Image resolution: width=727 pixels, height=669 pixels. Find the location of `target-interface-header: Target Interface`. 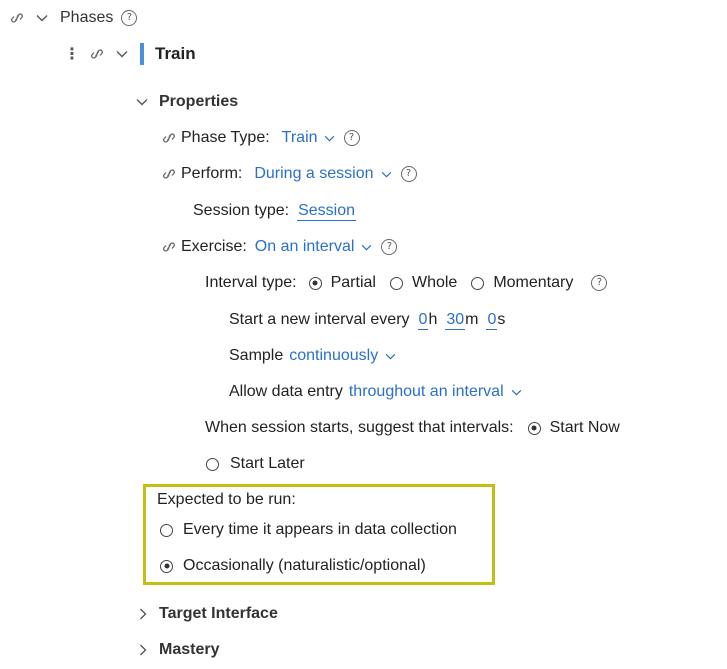

target-interface-header: Target Interface is located at coordinates (207, 614).